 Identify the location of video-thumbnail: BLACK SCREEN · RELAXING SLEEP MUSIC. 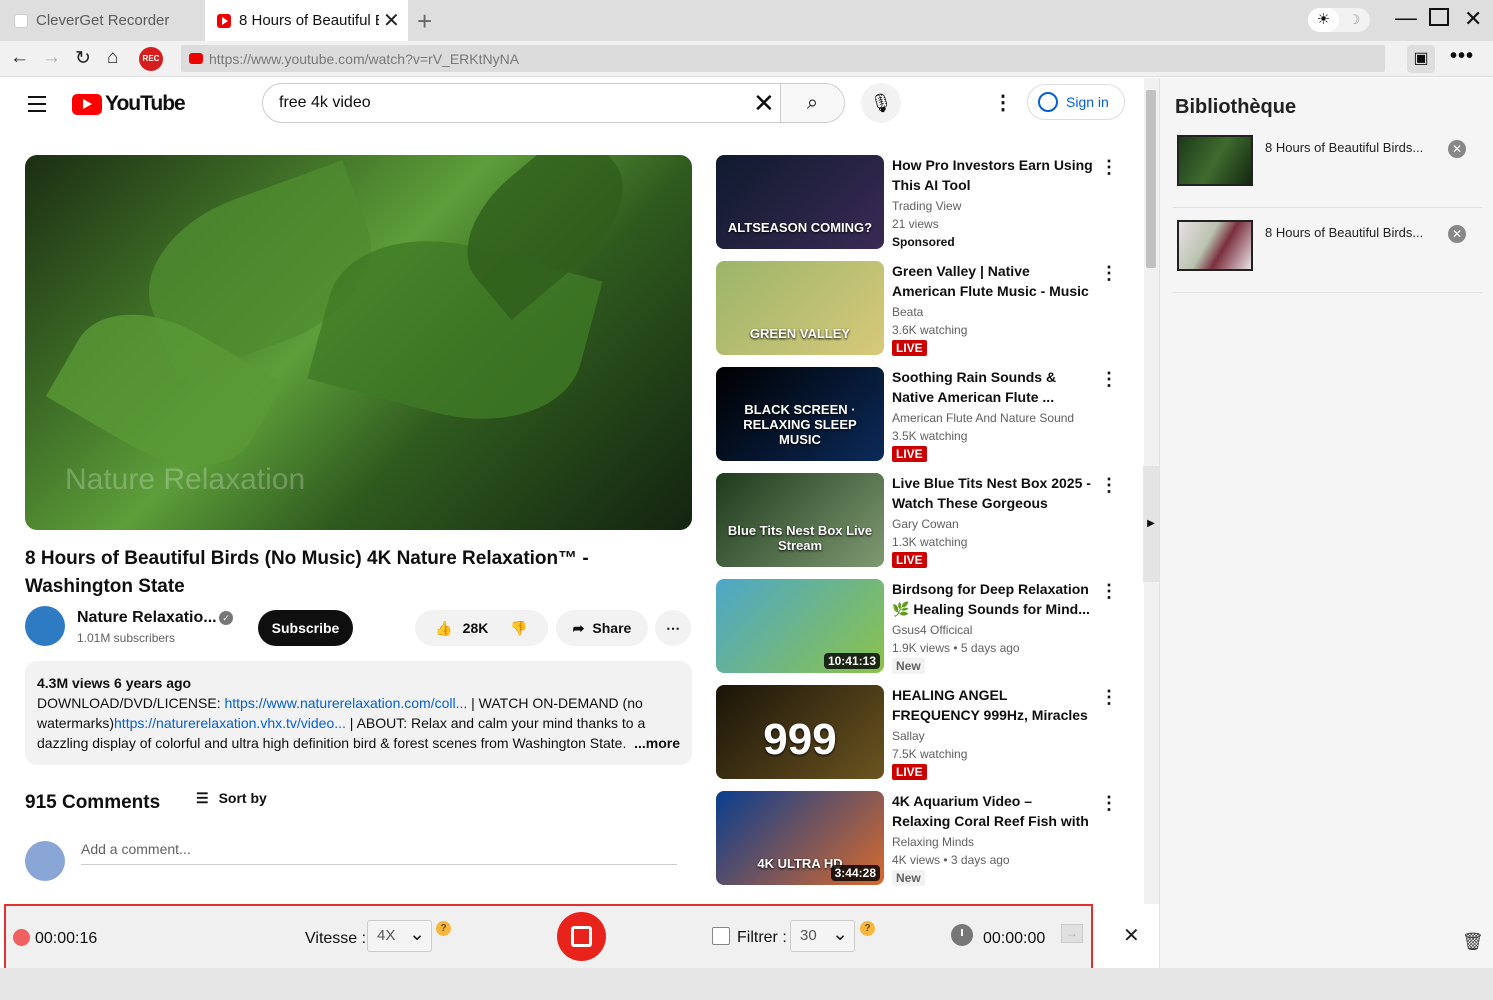
(800, 414).